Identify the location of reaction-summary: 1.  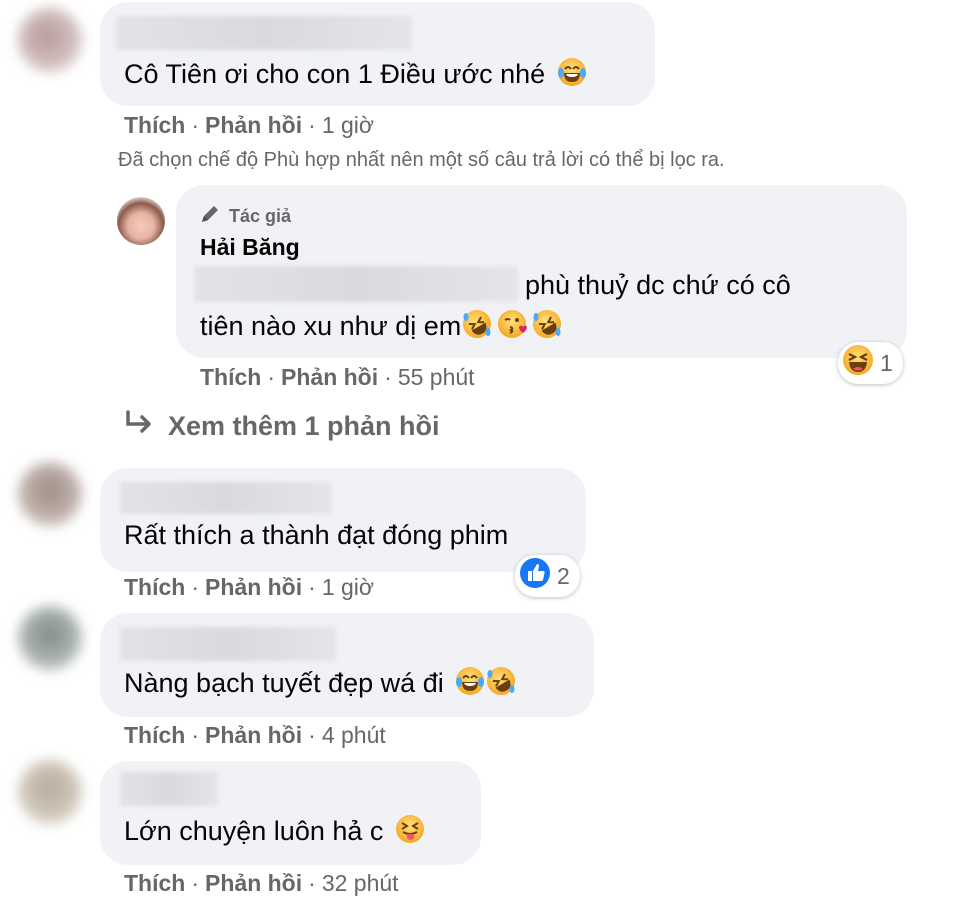
(870, 363).